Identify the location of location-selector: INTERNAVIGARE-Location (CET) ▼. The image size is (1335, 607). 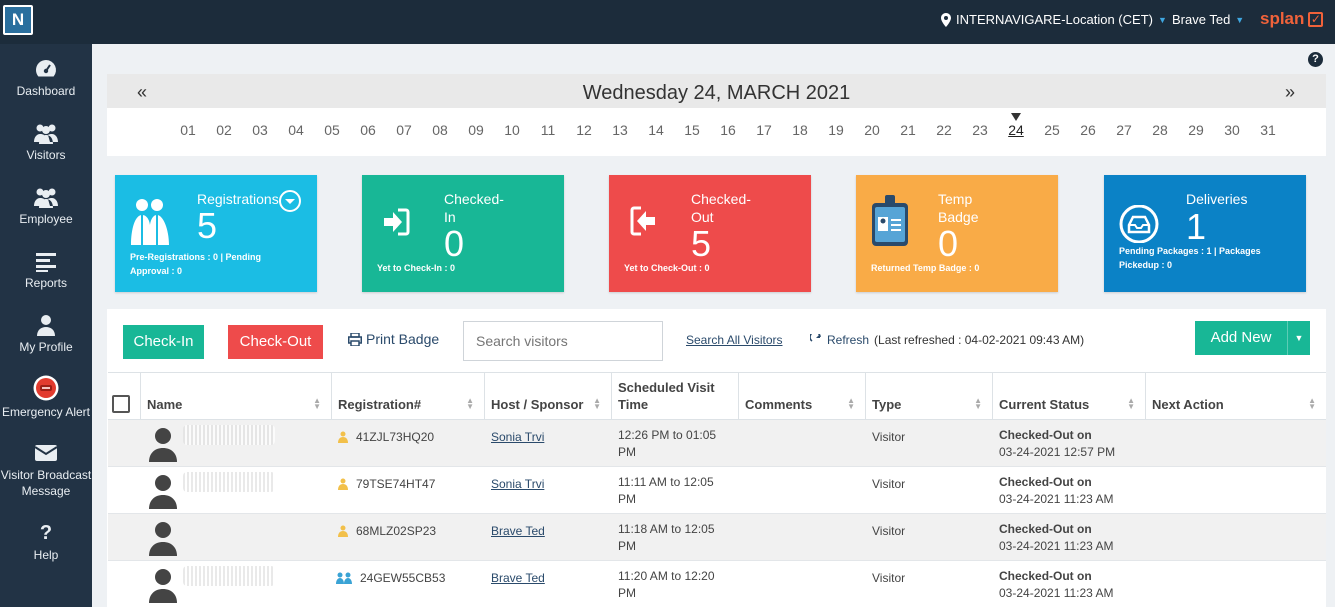
(1054, 19).